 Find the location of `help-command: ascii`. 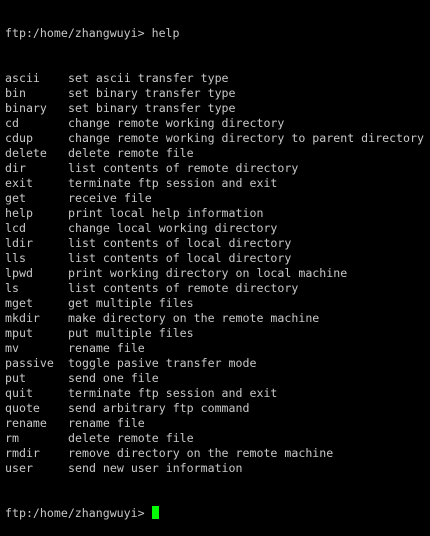

help-command: ascii is located at coordinates (22, 78).